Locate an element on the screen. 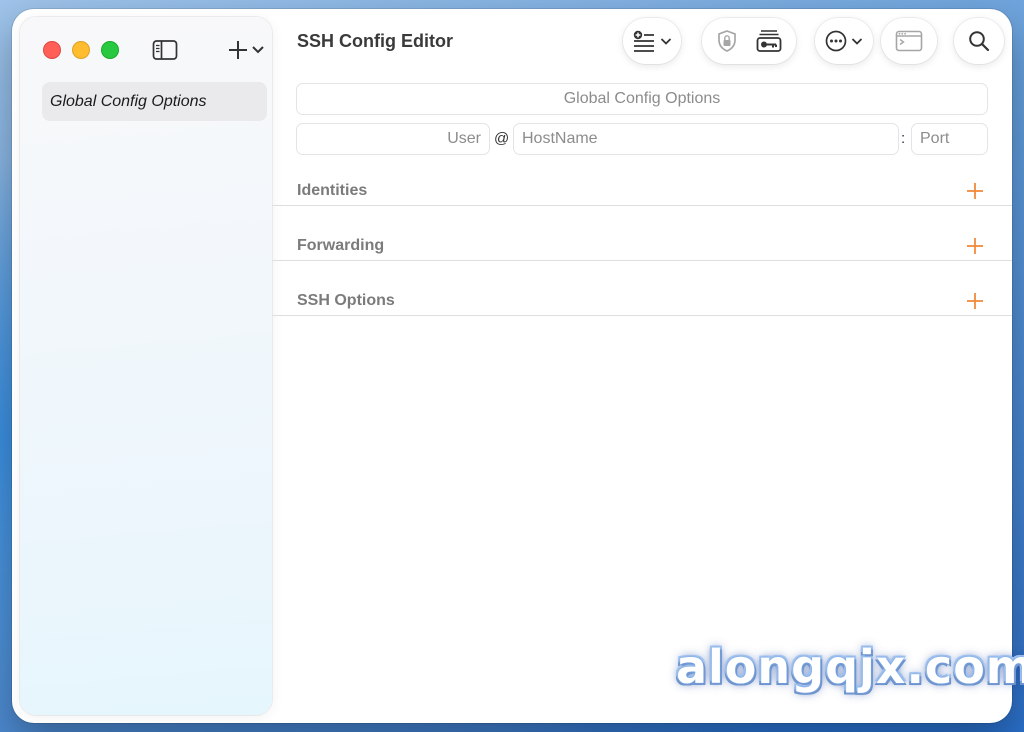  shield-icon is located at coordinates (727, 41).